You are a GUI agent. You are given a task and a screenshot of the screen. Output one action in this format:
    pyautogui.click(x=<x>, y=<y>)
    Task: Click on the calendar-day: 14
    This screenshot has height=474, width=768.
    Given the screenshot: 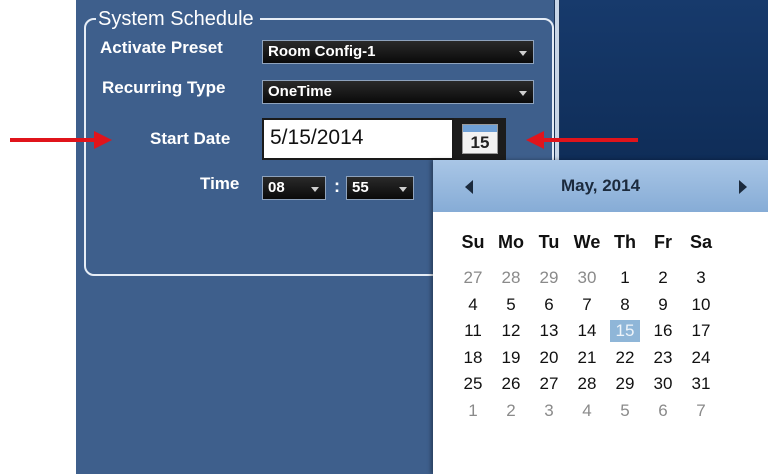 What is the action you would take?
    pyautogui.click(x=587, y=331)
    